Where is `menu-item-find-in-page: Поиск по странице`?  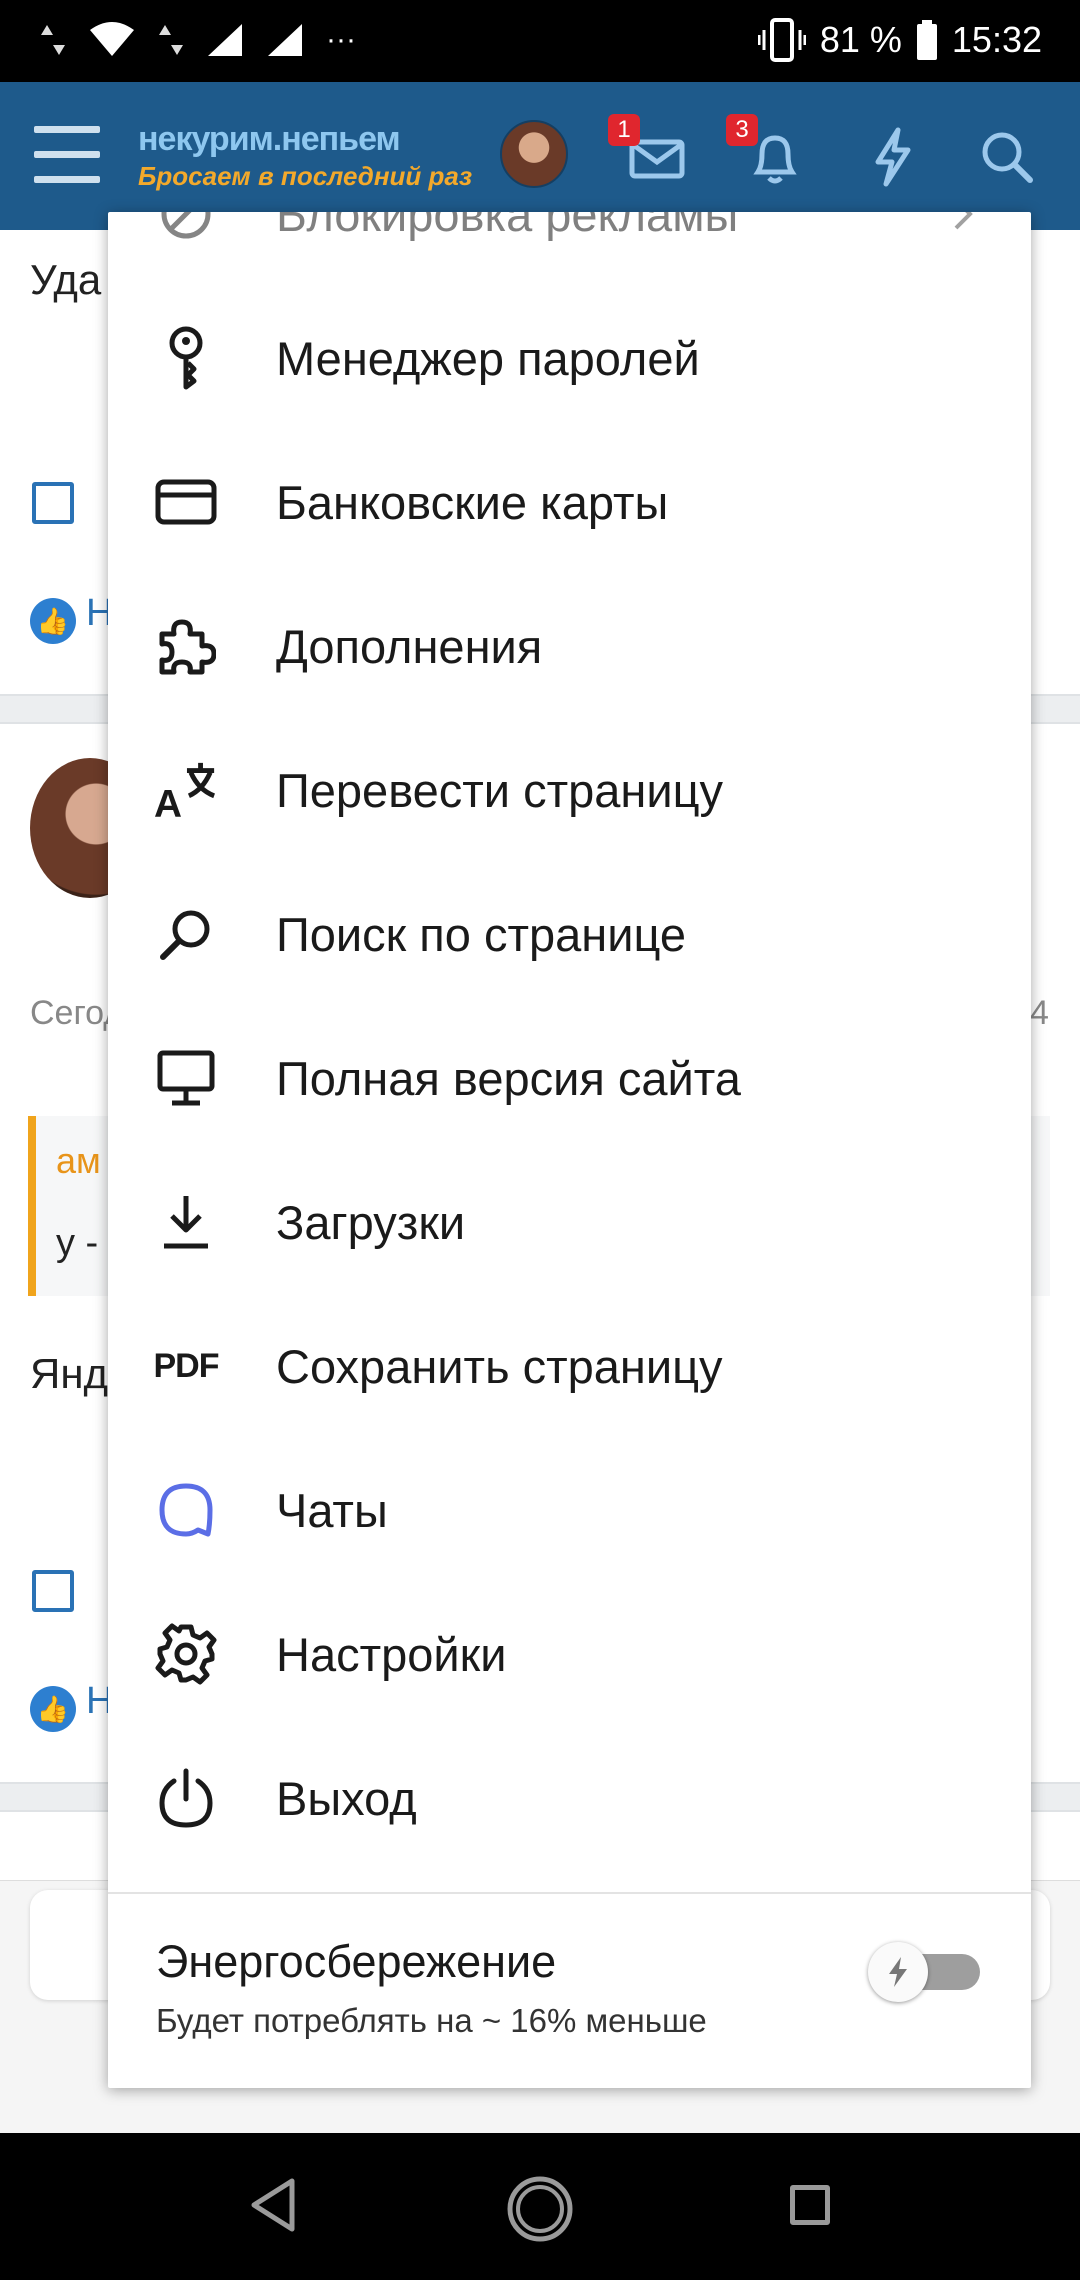 menu-item-find-in-page: Поиск по странице is located at coordinates (569, 934).